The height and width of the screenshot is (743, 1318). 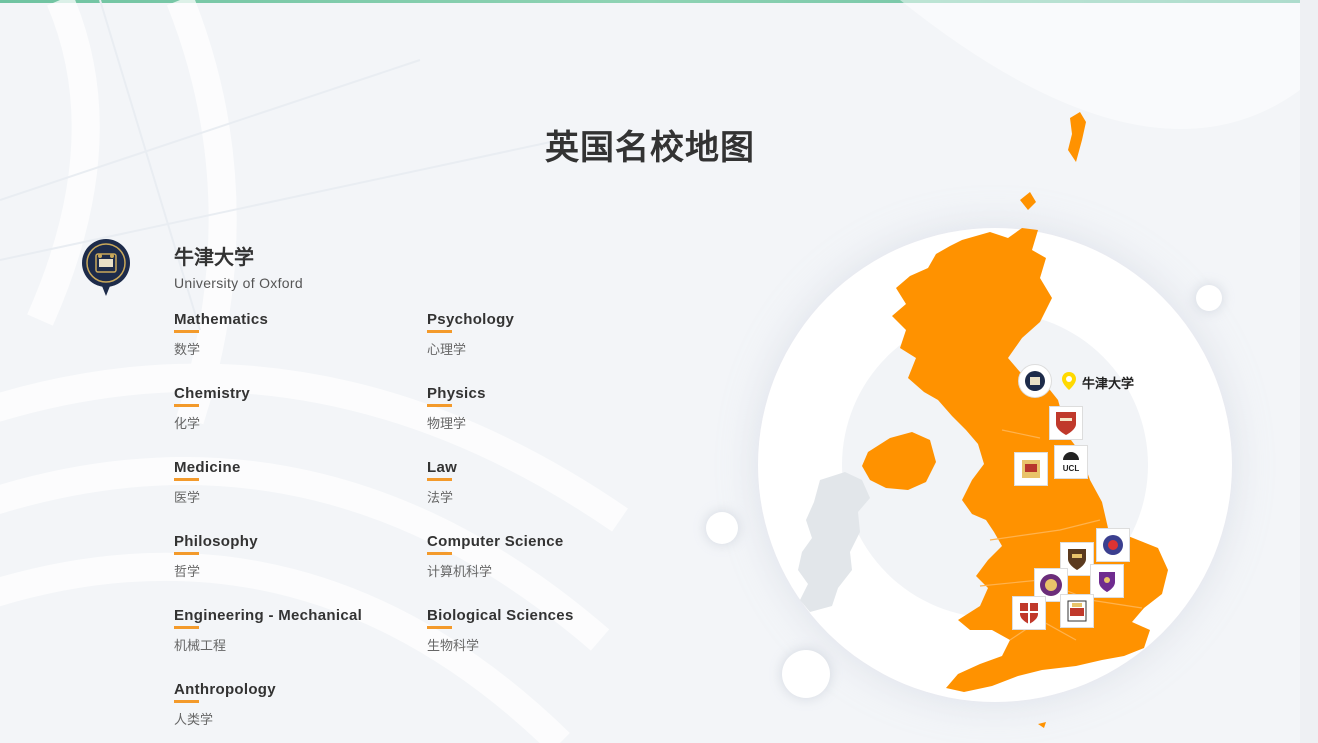 I want to click on subject-name-cn: 计算机科学, so click(x=460, y=572).